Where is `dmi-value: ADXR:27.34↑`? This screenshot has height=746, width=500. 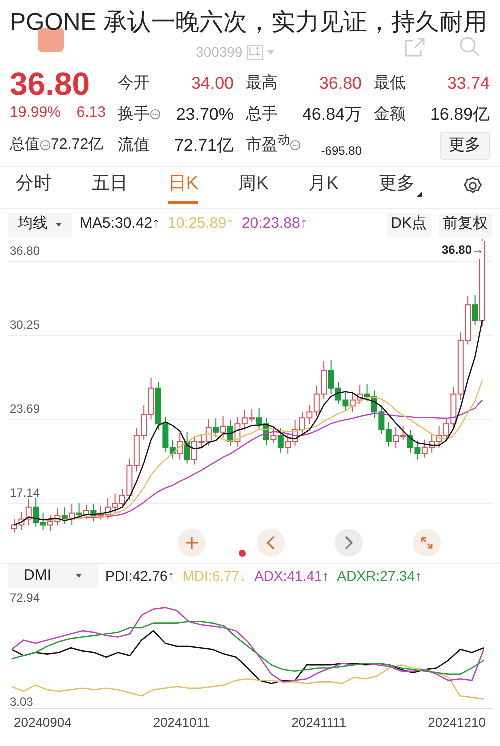
dmi-value: ADXR:27.34↑ is located at coordinates (379, 576).